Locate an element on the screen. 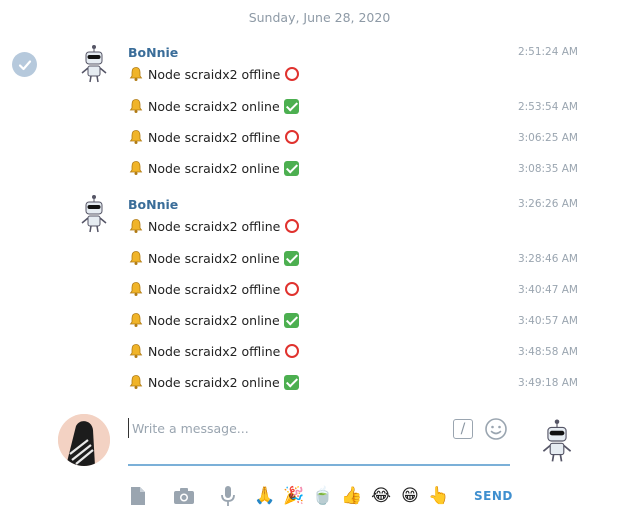  message: Node scraidx2 online 3:08:35 AM is located at coordinates (353, 170).